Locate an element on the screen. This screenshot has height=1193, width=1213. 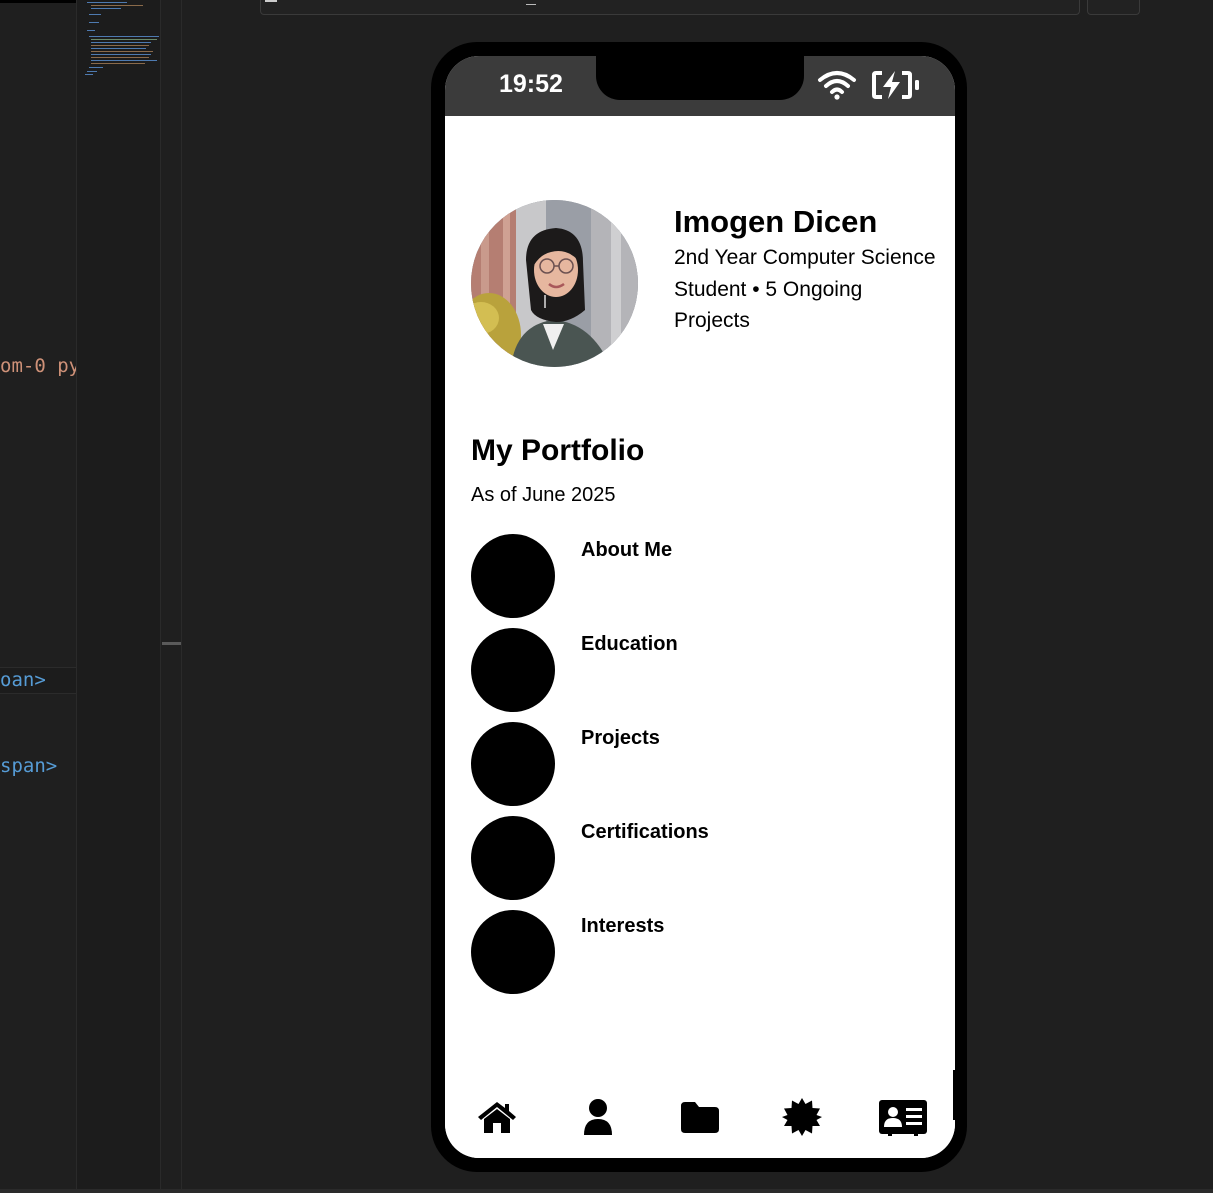
menu-item-about-me: About Me is located at coordinates (701, 577).